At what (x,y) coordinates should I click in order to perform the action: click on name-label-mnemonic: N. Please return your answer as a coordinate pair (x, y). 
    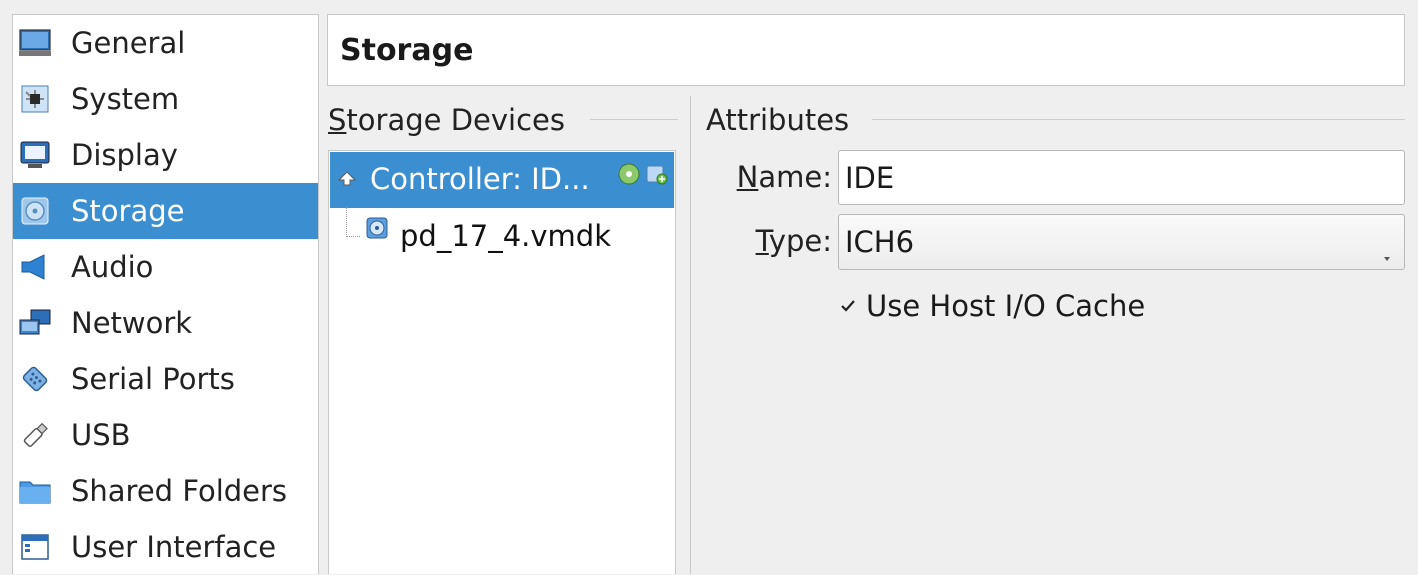
    Looking at the image, I should click on (747, 177).